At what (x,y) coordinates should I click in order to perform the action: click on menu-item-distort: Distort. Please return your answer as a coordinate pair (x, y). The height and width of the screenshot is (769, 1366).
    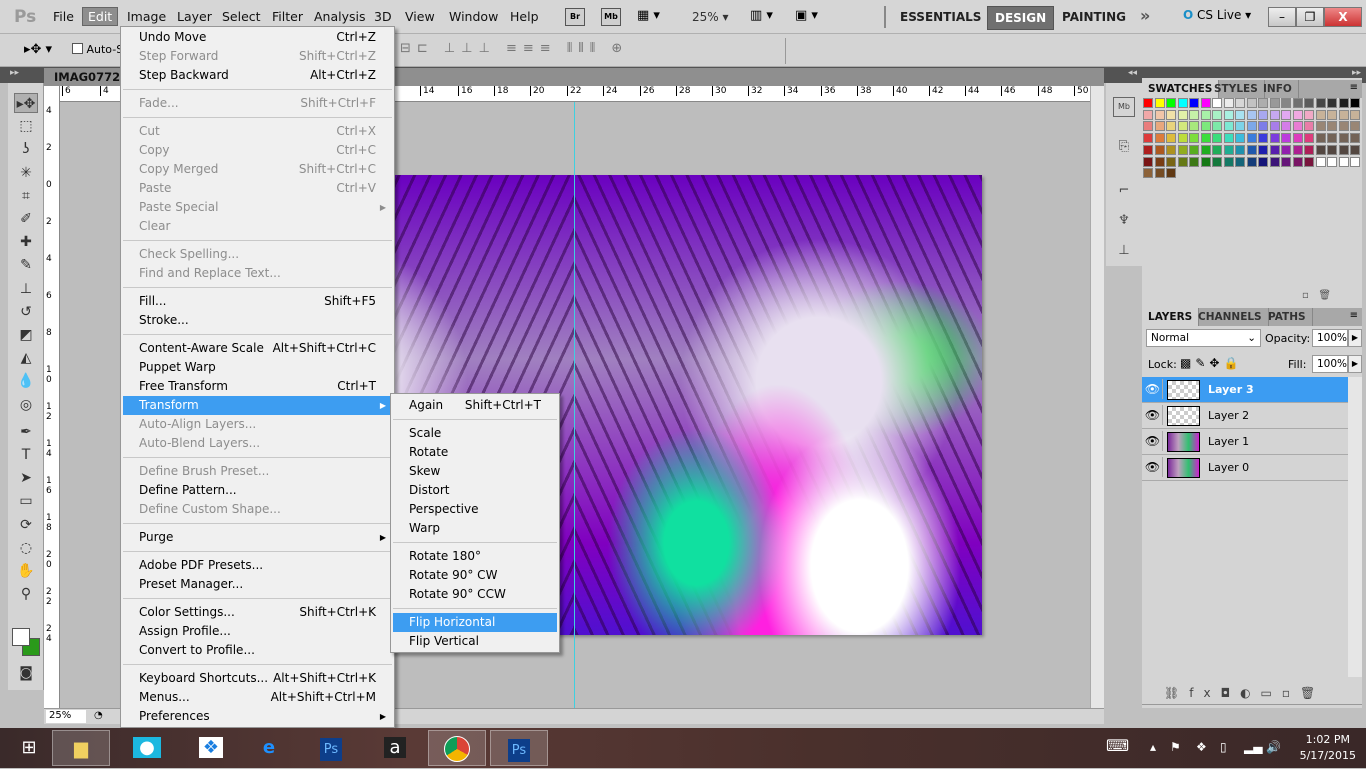
    Looking at the image, I should click on (475, 490).